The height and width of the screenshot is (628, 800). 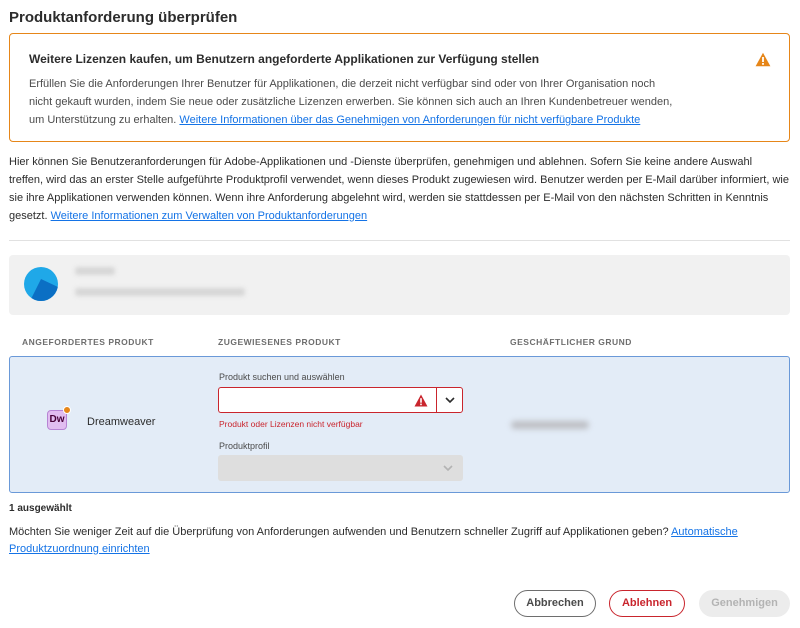 I want to click on unavailable-dot-icon, so click(x=67, y=410).